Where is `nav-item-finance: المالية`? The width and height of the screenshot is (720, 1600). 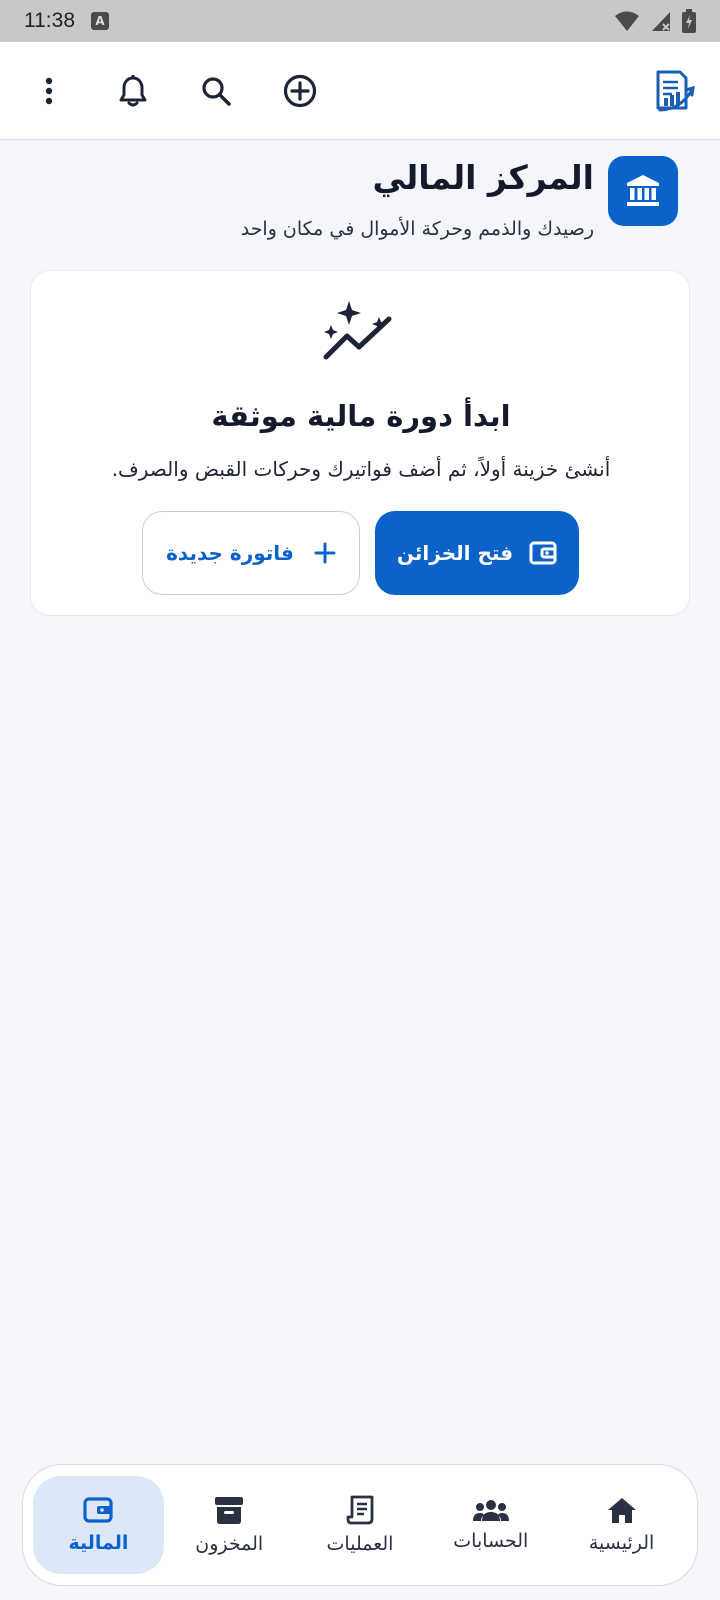 nav-item-finance: المالية is located at coordinates (98, 1525).